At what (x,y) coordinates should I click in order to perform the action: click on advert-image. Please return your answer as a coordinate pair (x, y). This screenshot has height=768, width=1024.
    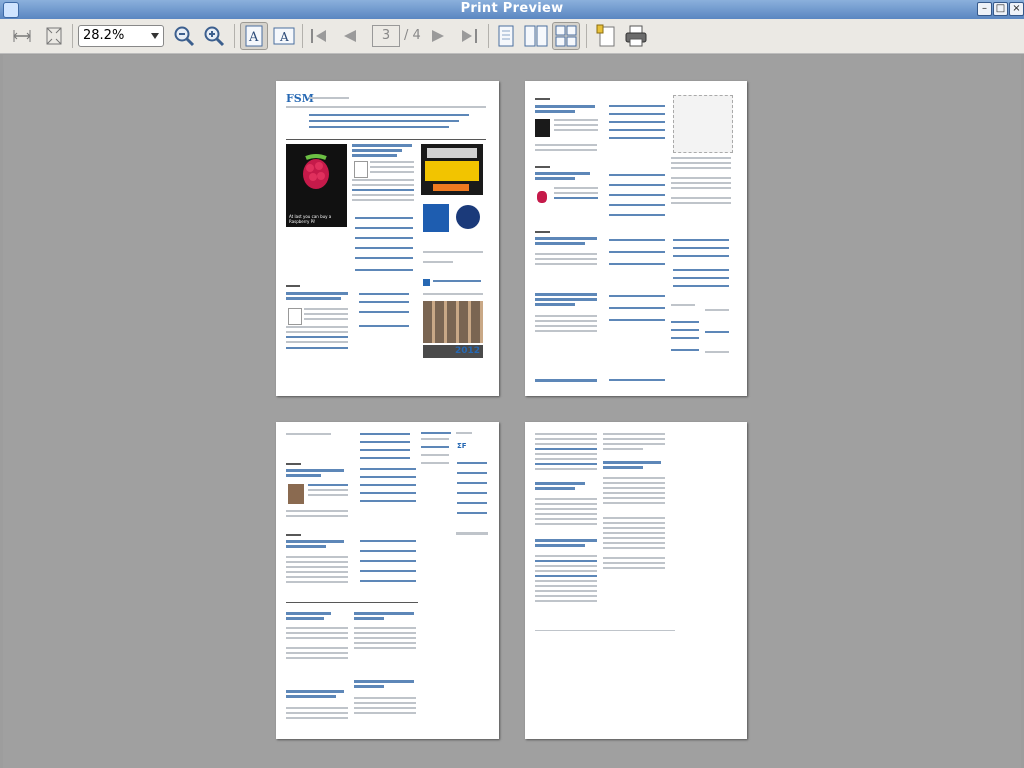
    Looking at the image, I should click on (452, 169).